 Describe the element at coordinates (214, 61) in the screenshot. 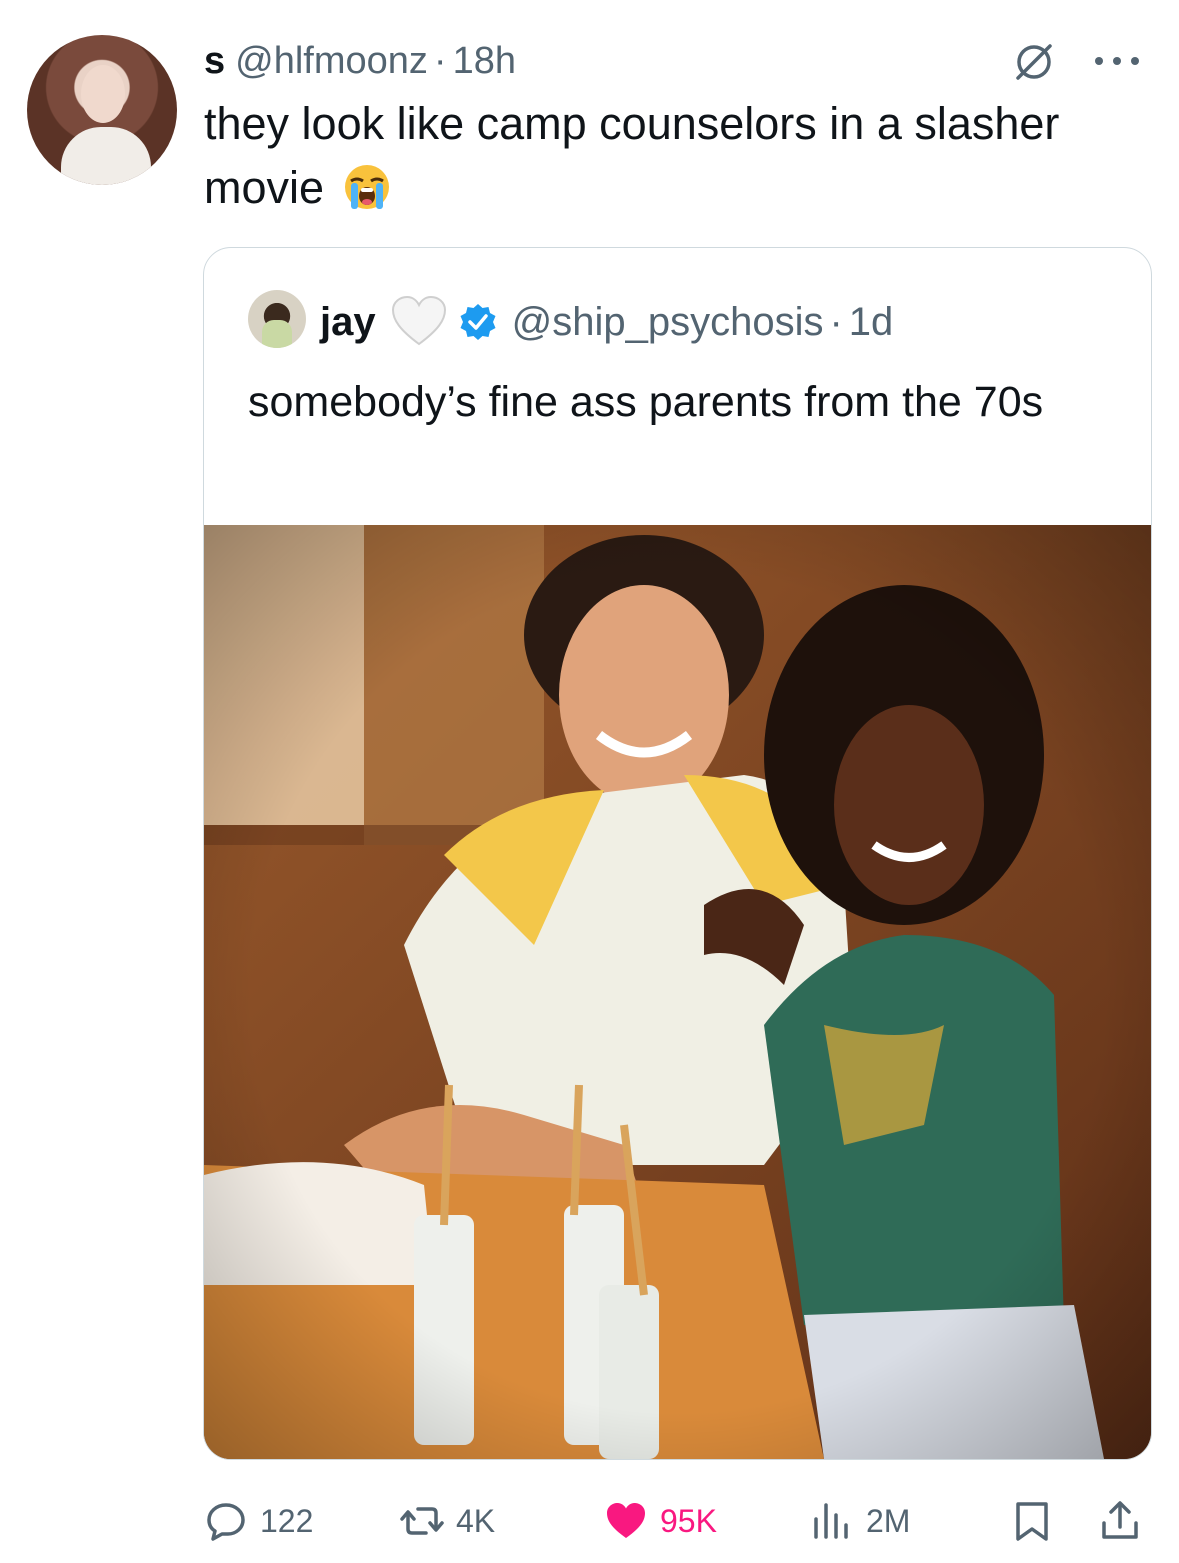

I see `author-display-name: s` at that location.